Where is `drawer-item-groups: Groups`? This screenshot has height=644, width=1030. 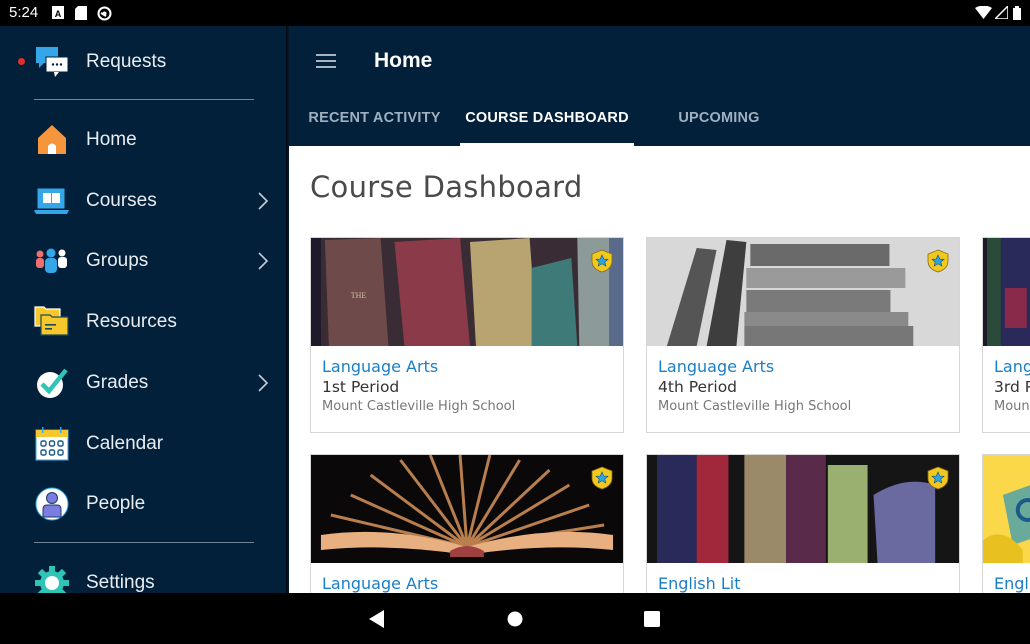 drawer-item-groups: Groups is located at coordinates (143, 261).